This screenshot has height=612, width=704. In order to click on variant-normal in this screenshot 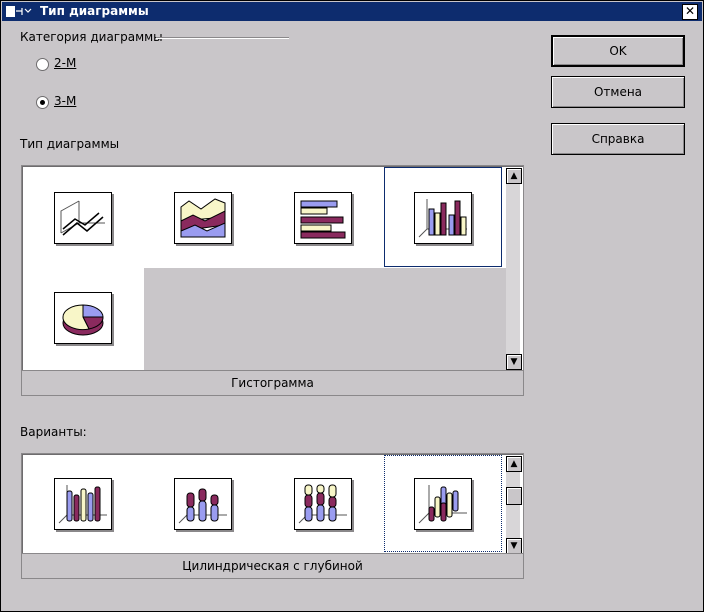, I will do `click(82, 503)`.